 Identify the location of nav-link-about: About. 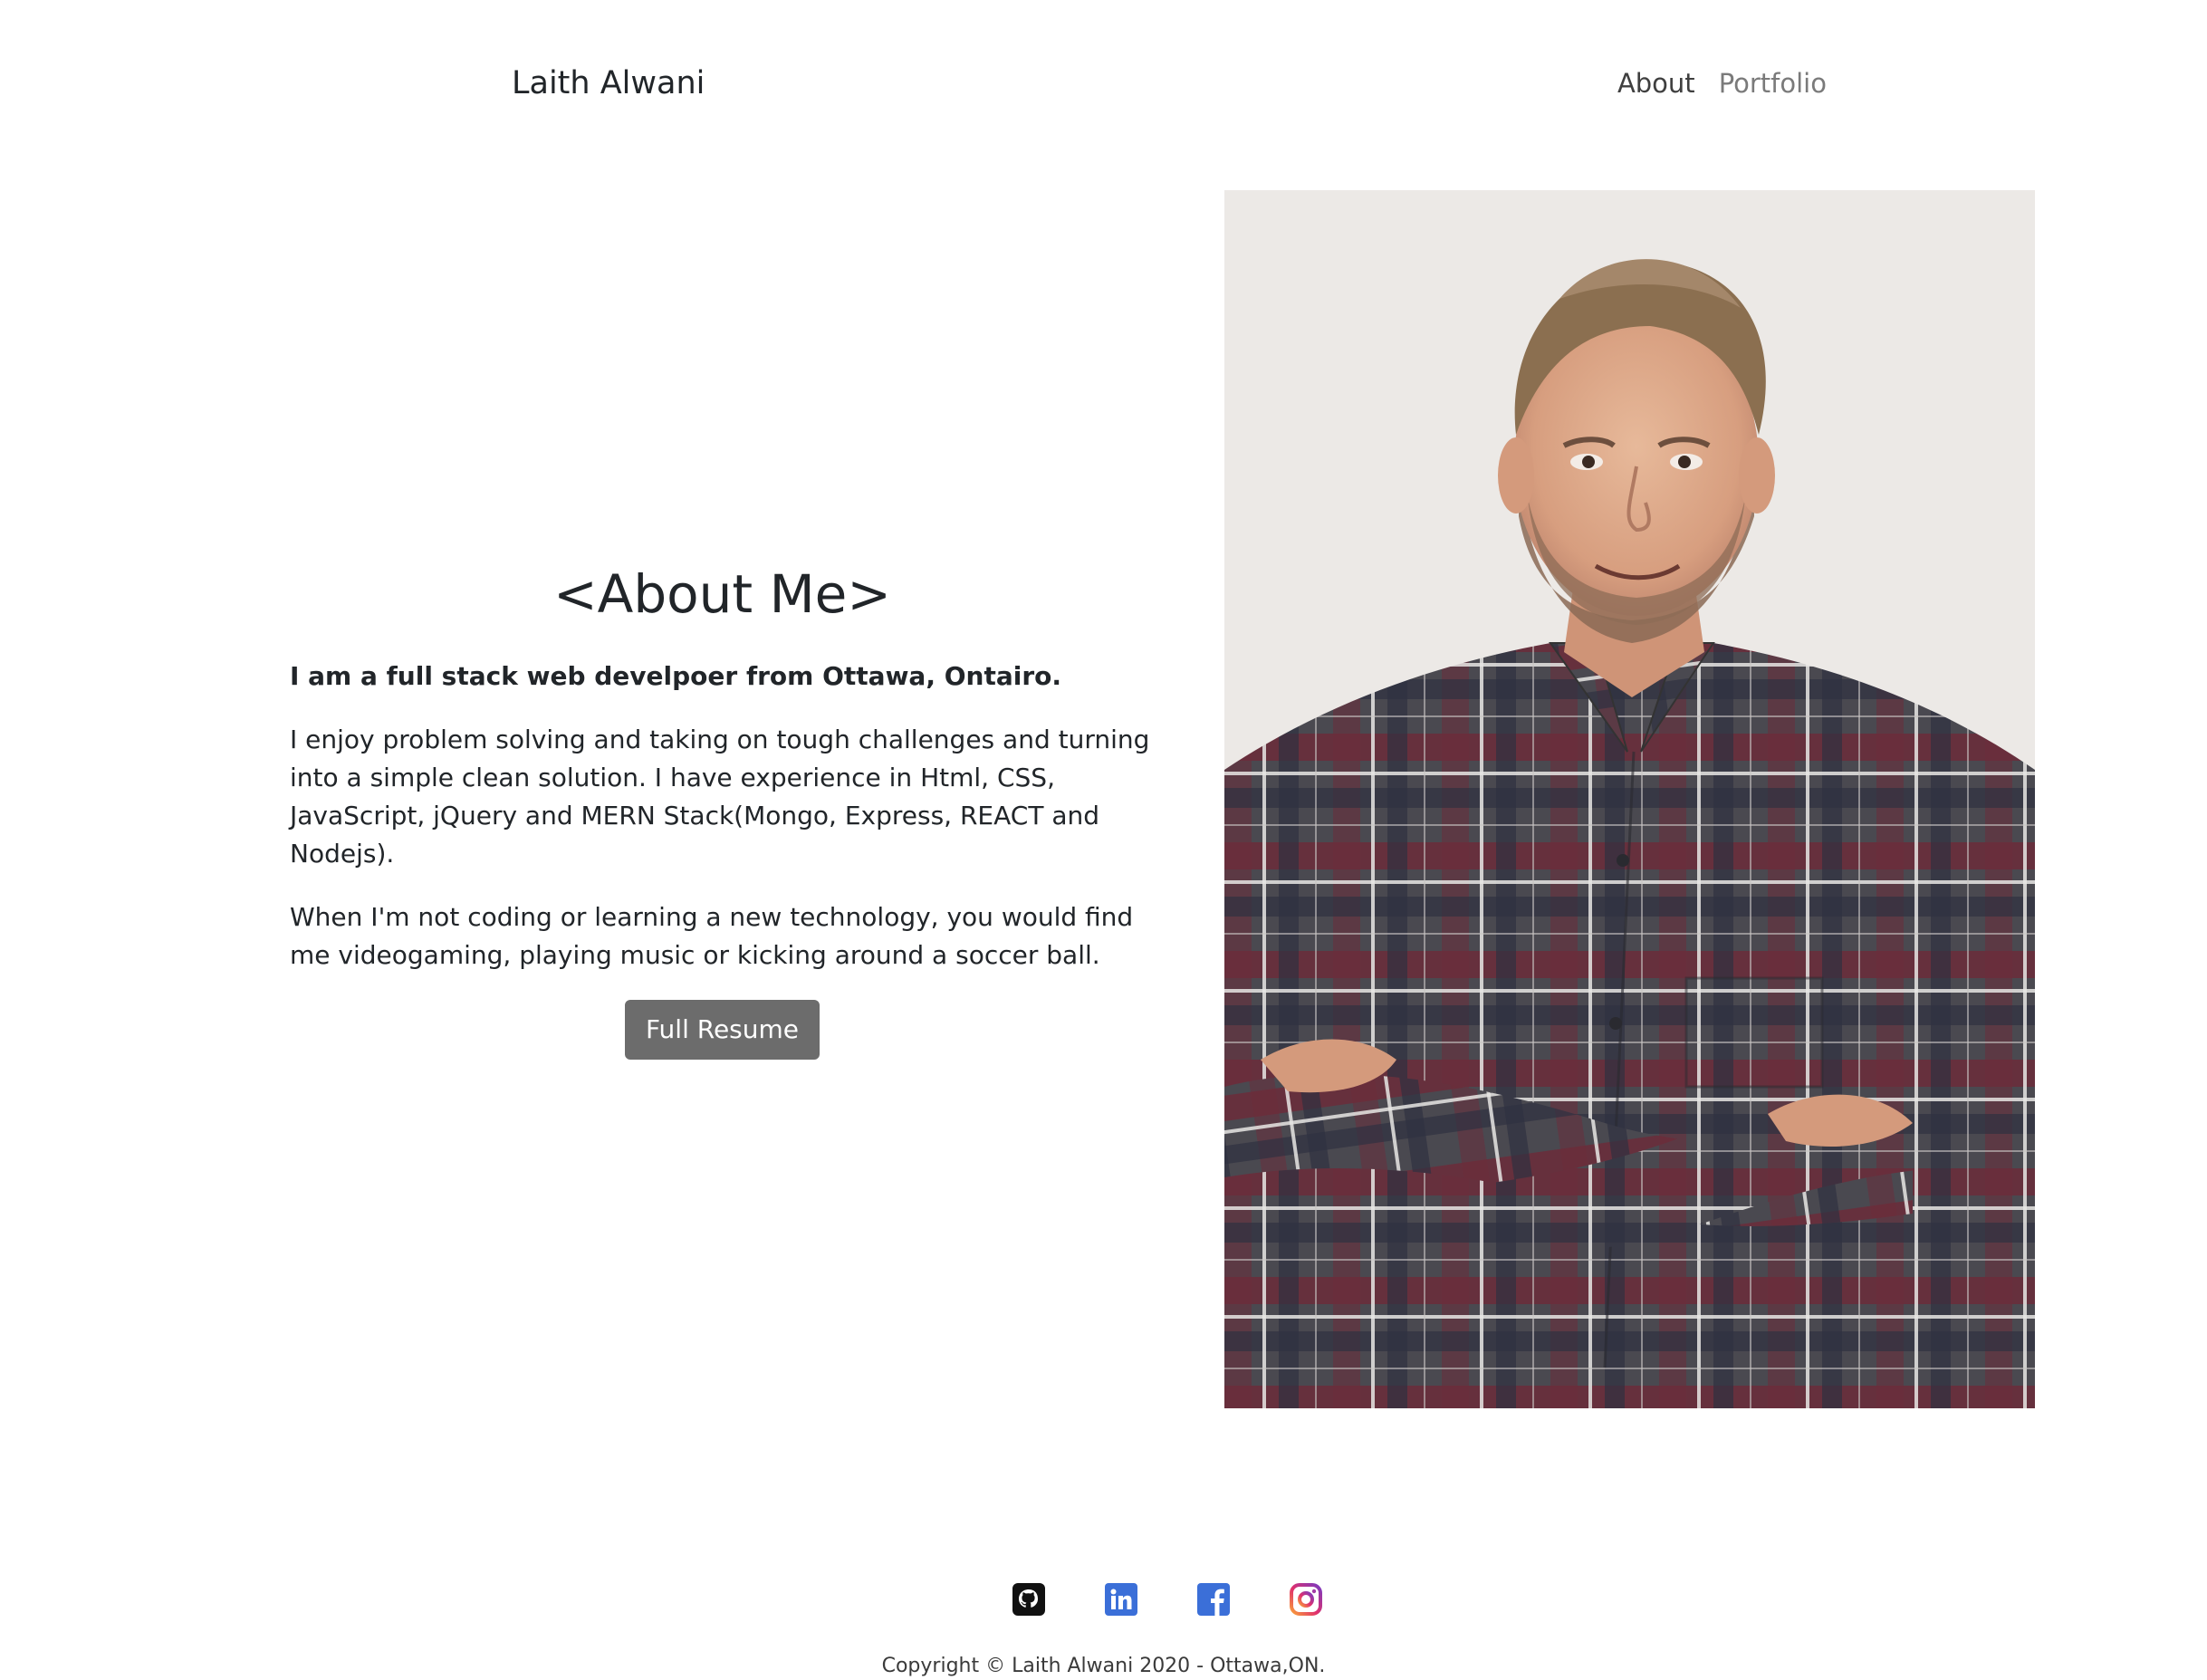
(1656, 83).